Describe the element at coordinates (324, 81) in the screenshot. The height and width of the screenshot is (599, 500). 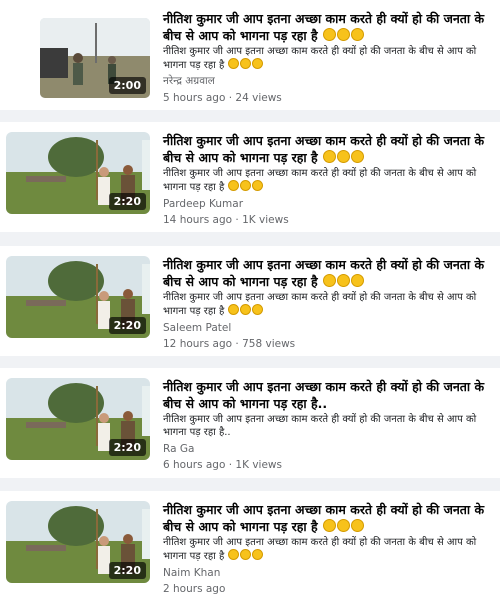
I see `video-author: नरेन्द्र अग्रवाल` at that location.